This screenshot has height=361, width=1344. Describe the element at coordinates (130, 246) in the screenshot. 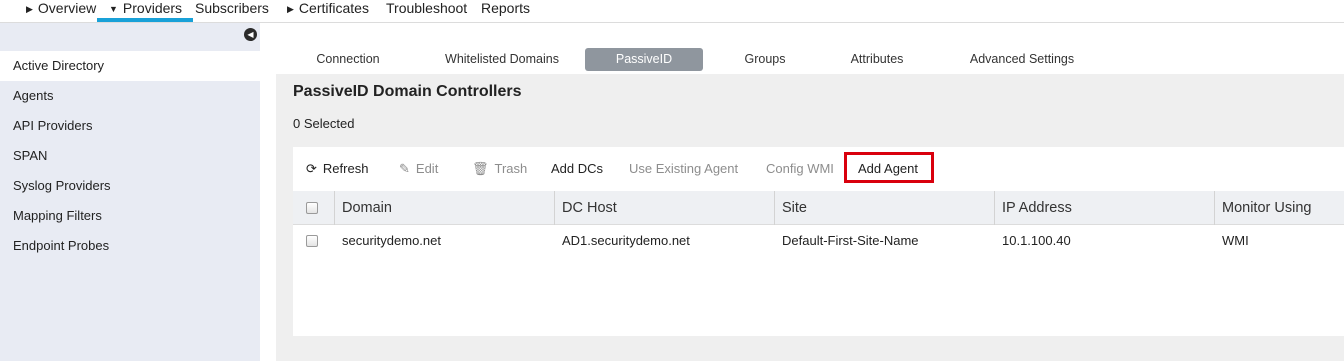

I see `sidebar-item-endpoint-probes: Endpoint Probes` at that location.